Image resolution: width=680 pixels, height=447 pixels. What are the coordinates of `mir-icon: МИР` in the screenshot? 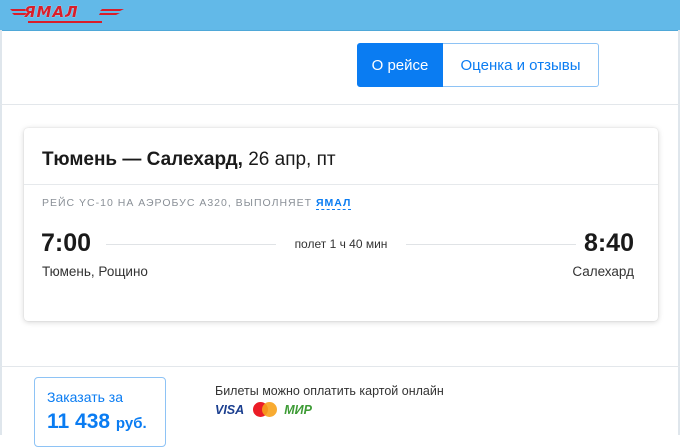 It's located at (298, 410).